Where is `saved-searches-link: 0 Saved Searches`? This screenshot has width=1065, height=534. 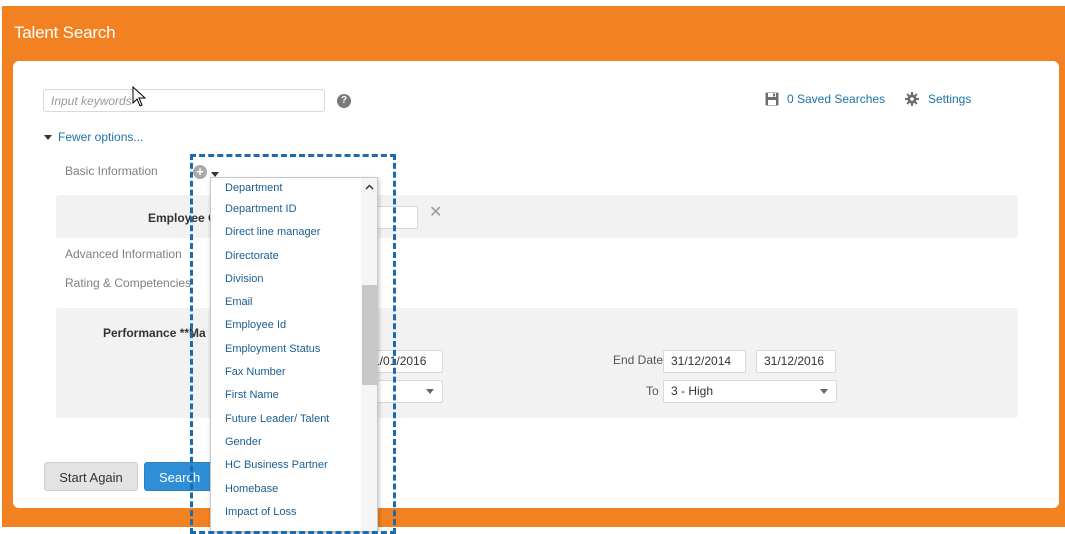
saved-searches-link: 0 Saved Searches is located at coordinates (825, 99).